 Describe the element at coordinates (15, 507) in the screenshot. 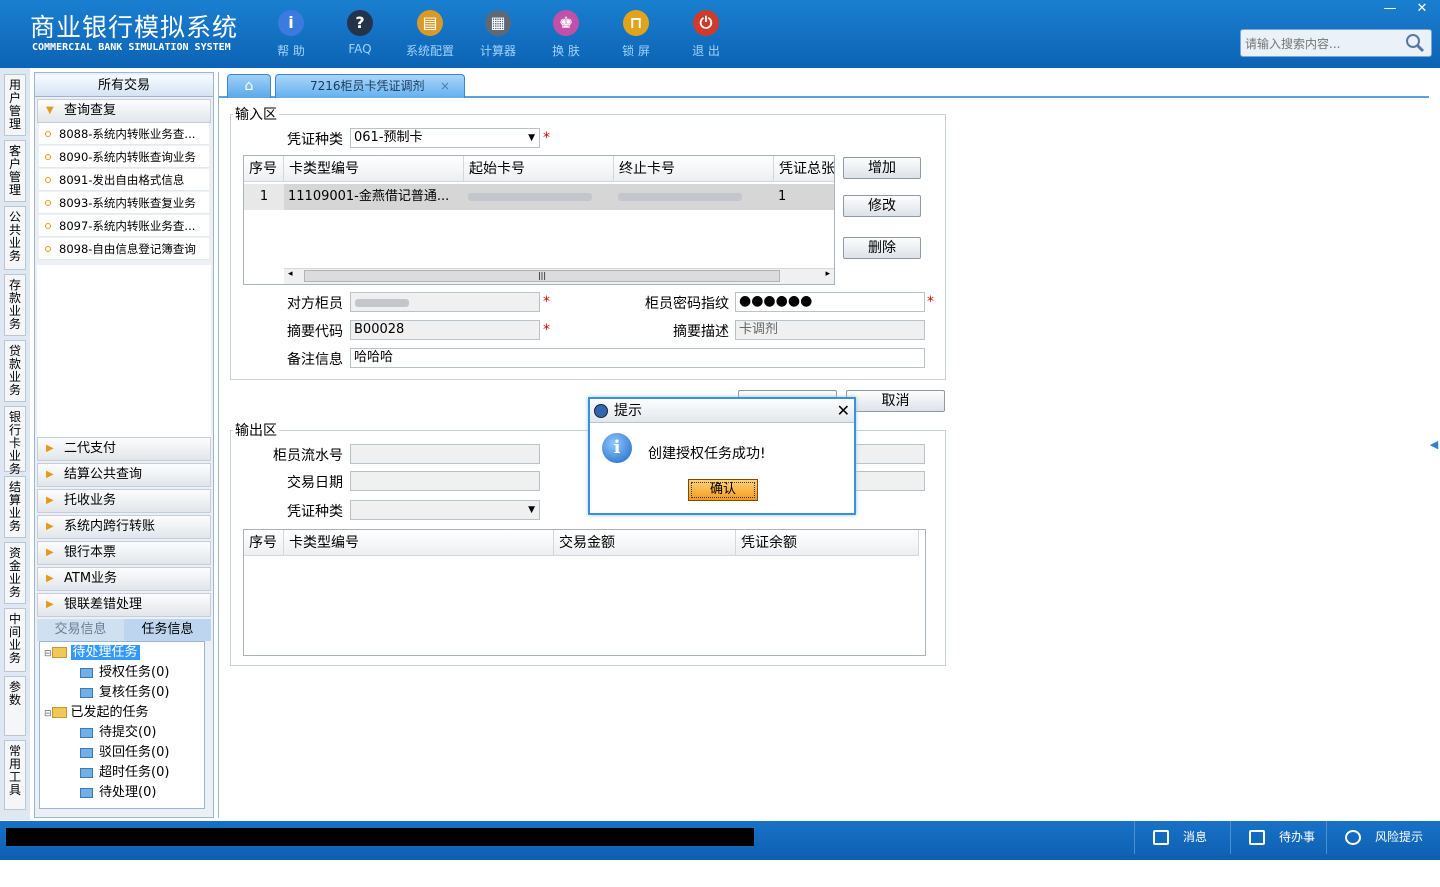

I see `module-tab-6: 结算业务` at that location.